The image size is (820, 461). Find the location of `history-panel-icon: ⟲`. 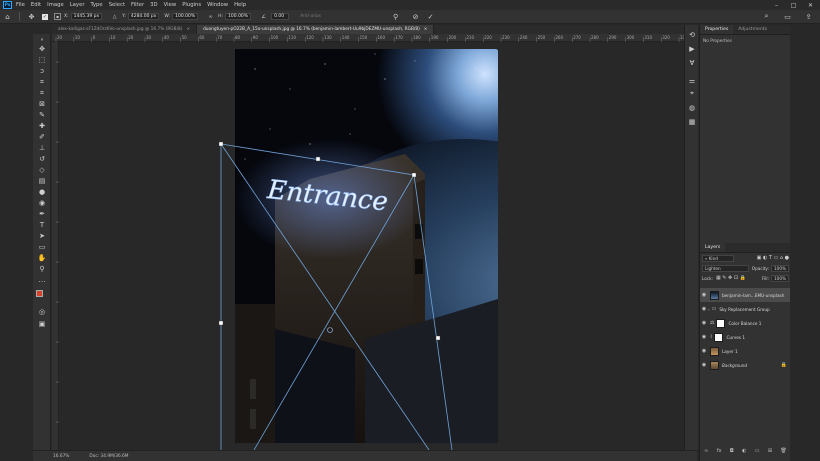

history-panel-icon: ⟲ is located at coordinates (692, 35).